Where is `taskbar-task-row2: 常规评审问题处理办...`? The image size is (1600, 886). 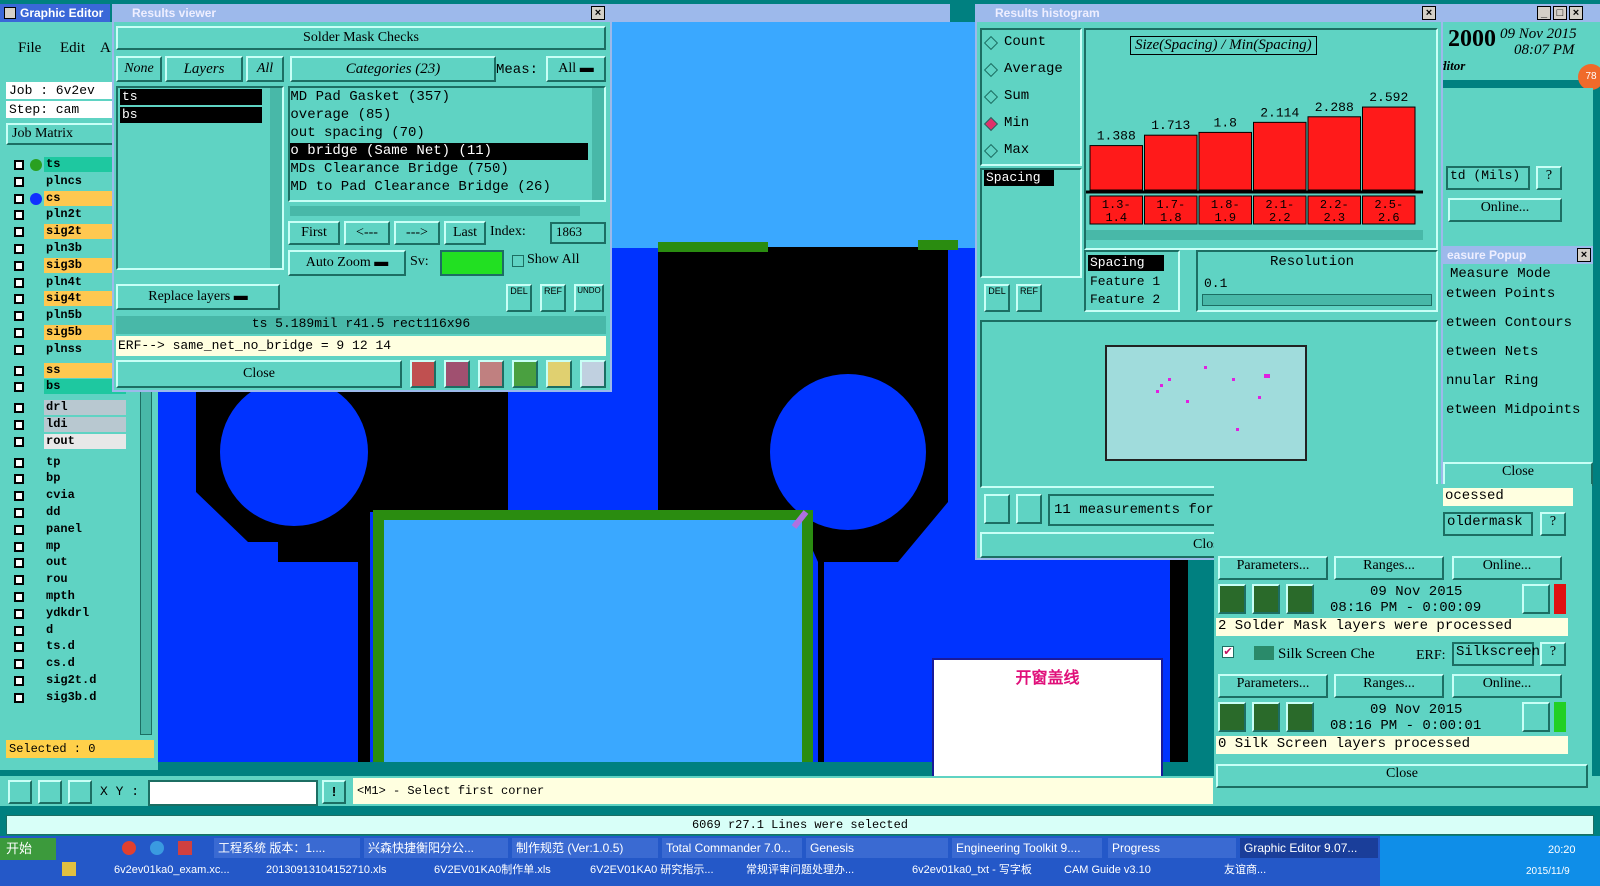
taskbar-task-row2: 常规评审问题处理办... is located at coordinates (822, 870).